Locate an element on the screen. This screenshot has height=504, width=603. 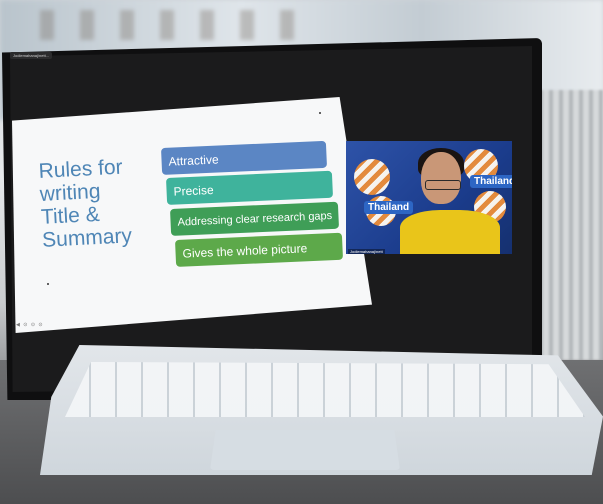
laptop-keyboard is located at coordinates (325, 389).